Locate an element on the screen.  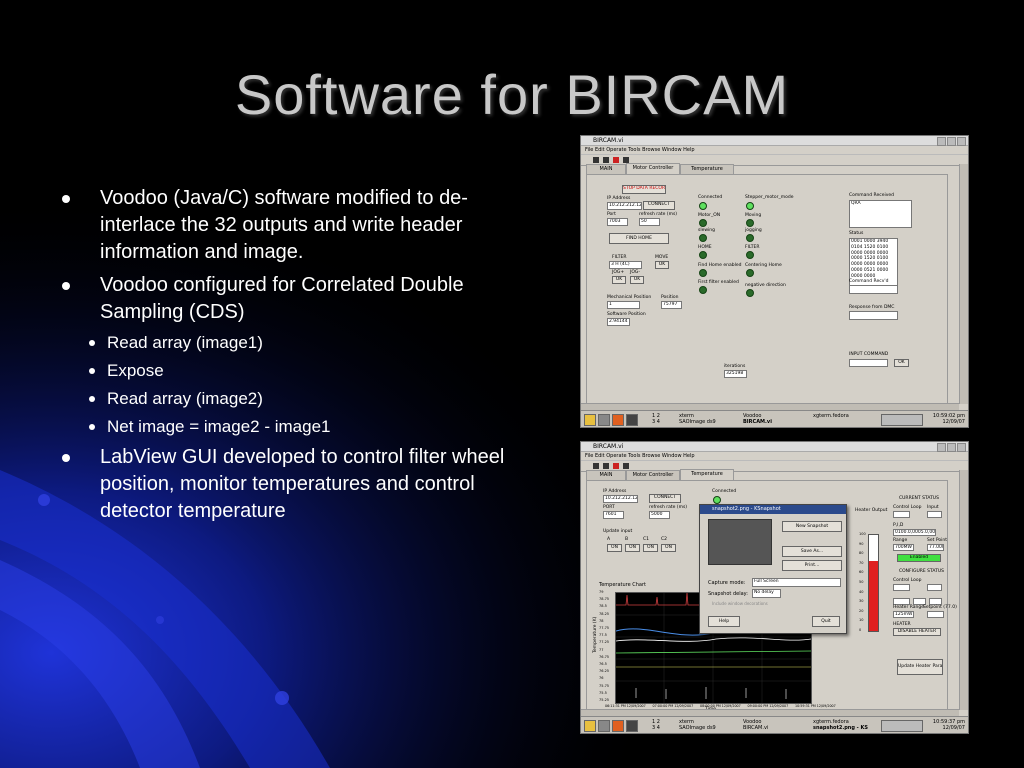
jog-minus-ok-button: OK is located at coordinates (637, 280).